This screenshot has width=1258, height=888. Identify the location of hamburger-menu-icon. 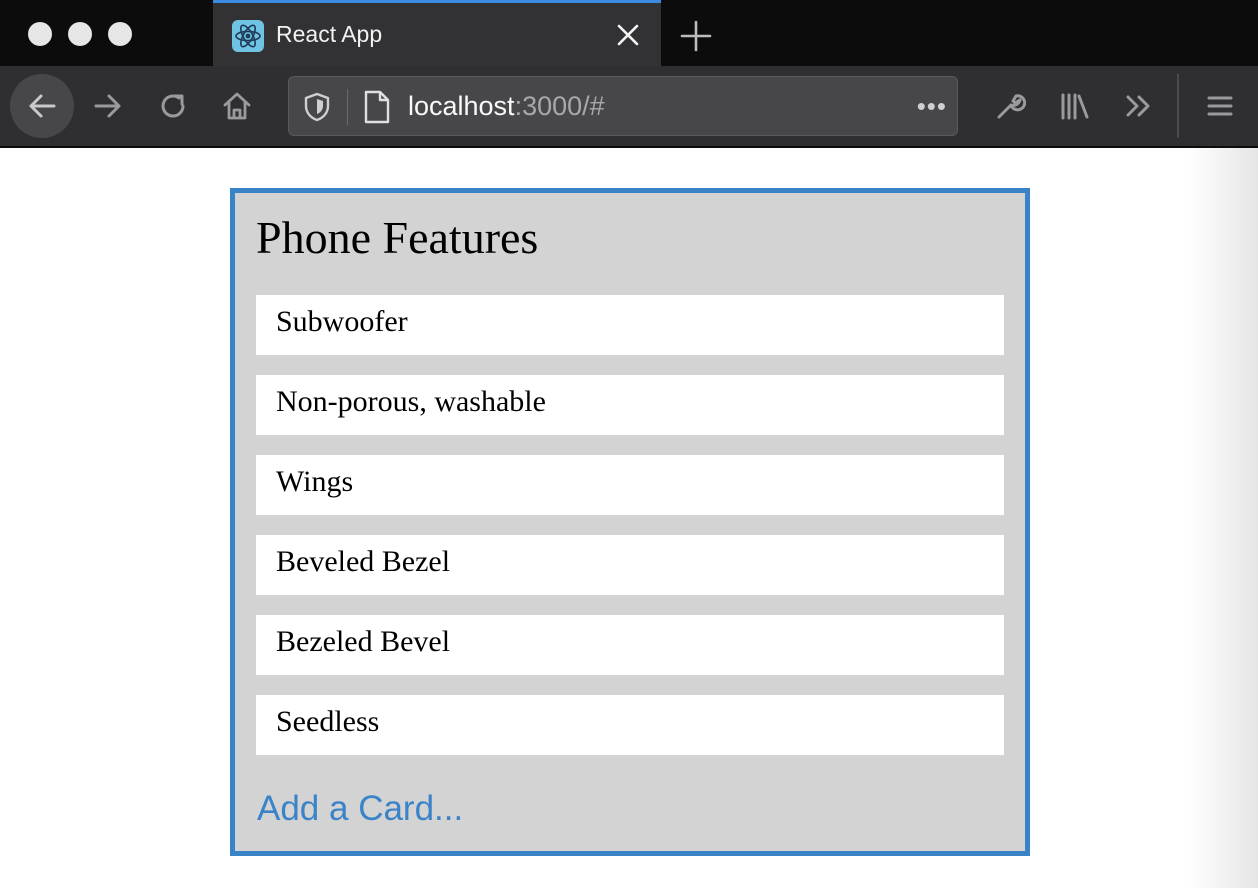
(1220, 106).